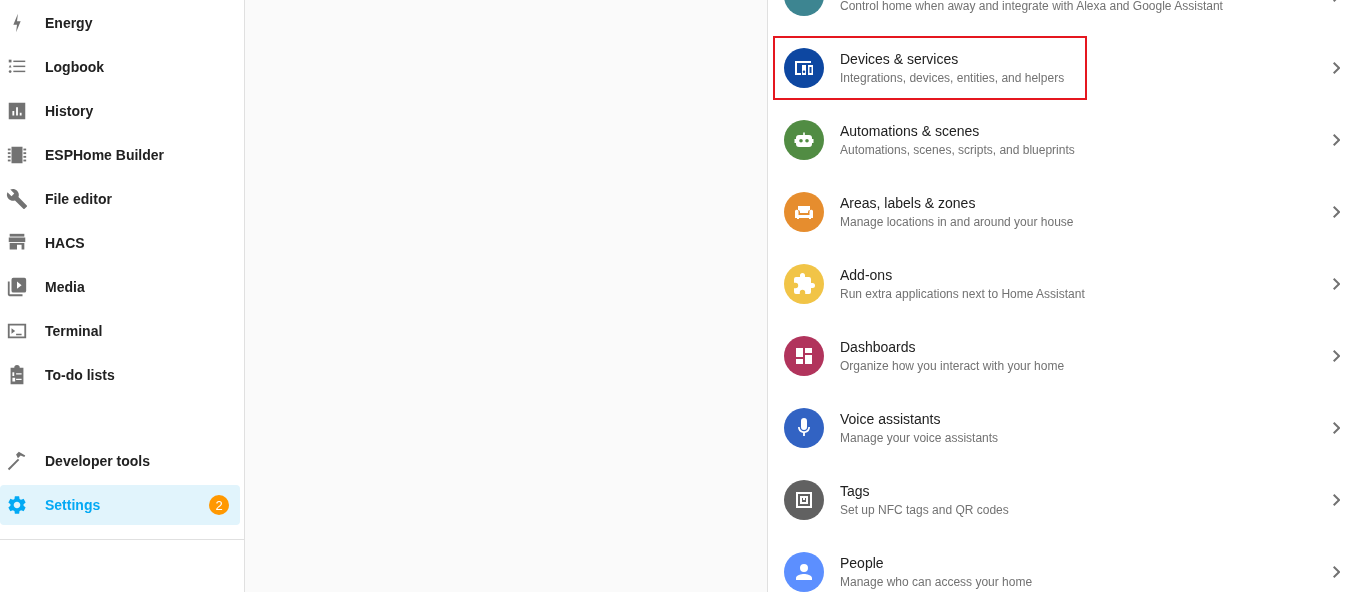  I want to click on row-title: Dashboards, so click(878, 347).